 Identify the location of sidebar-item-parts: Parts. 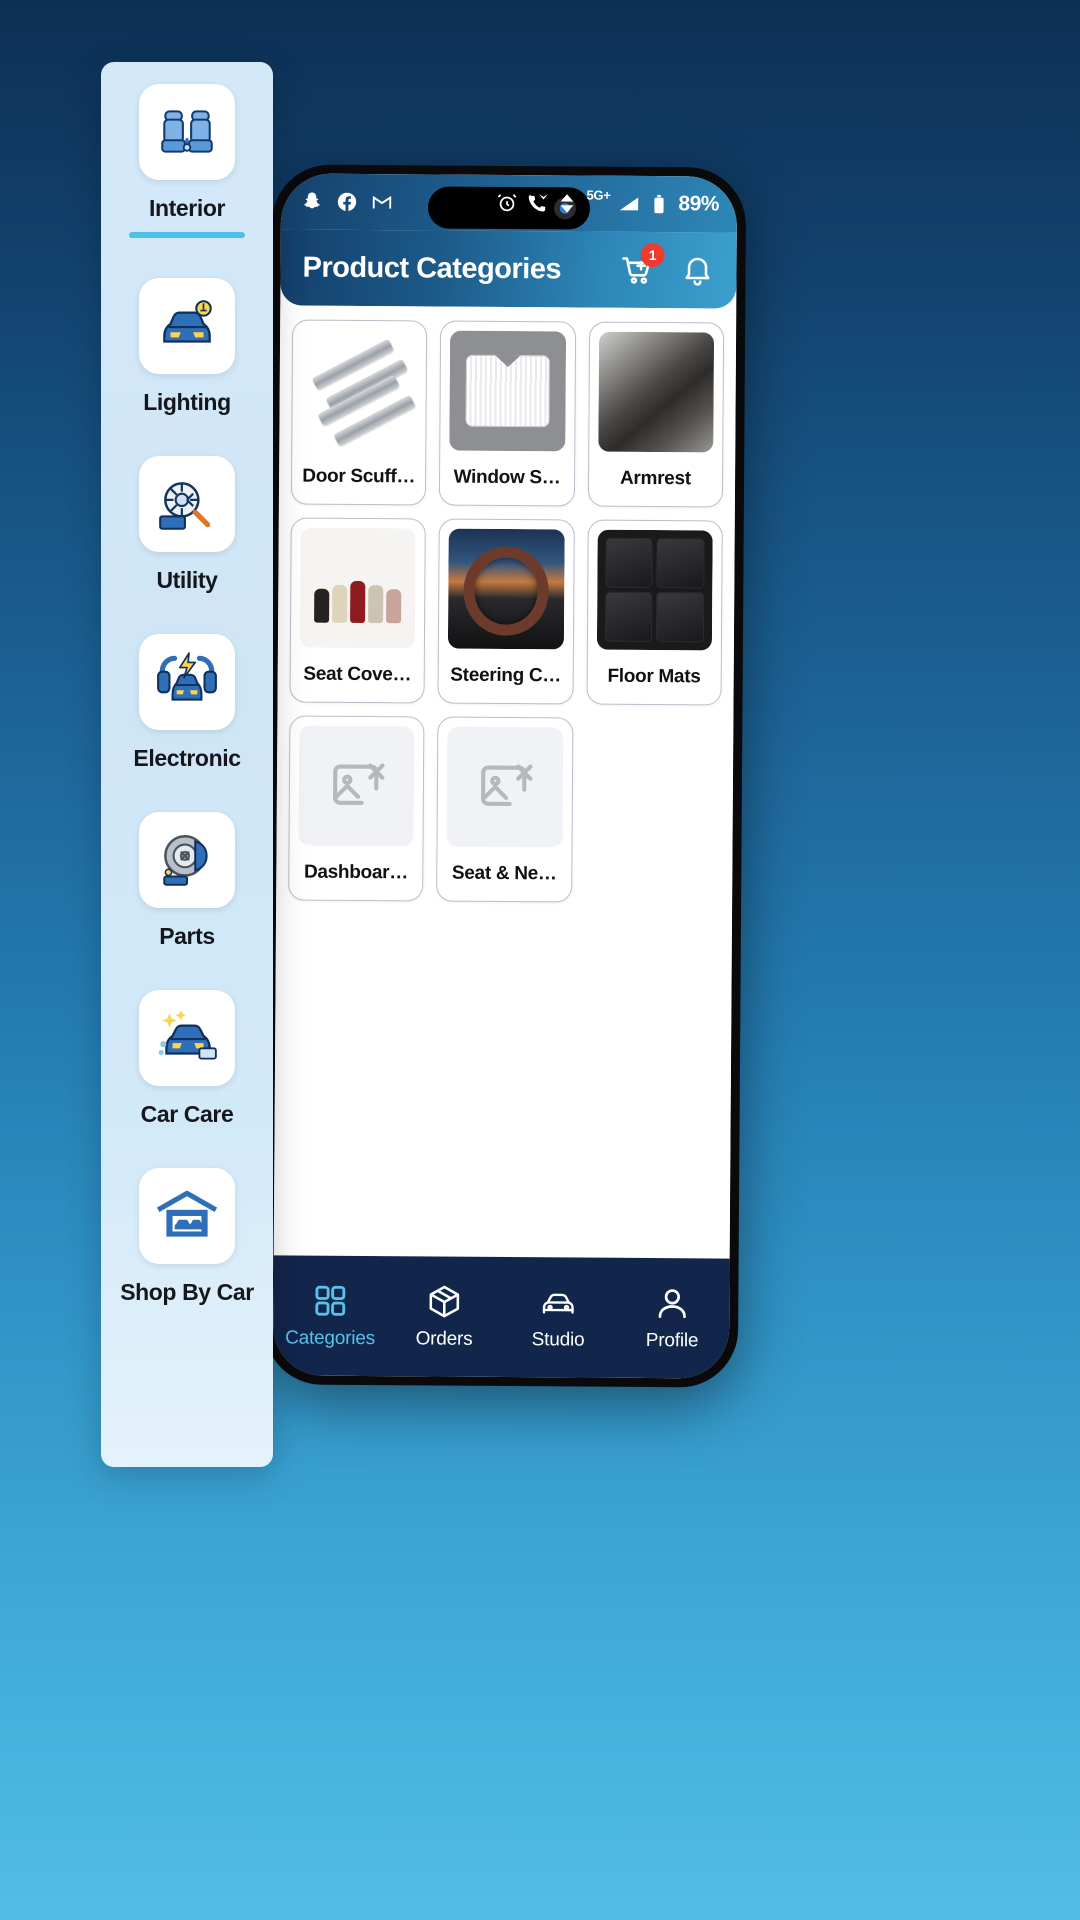
(187, 881).